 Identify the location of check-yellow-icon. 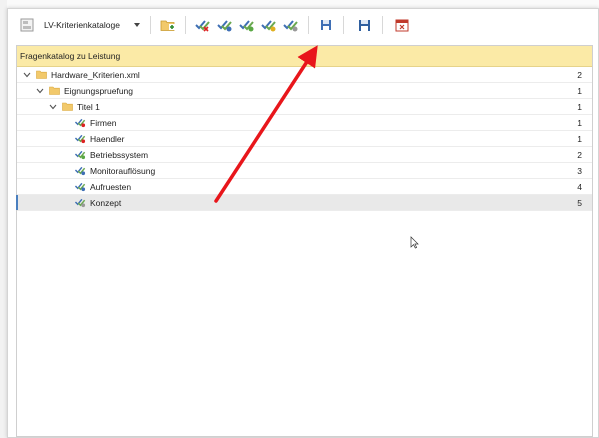
(269, 25).